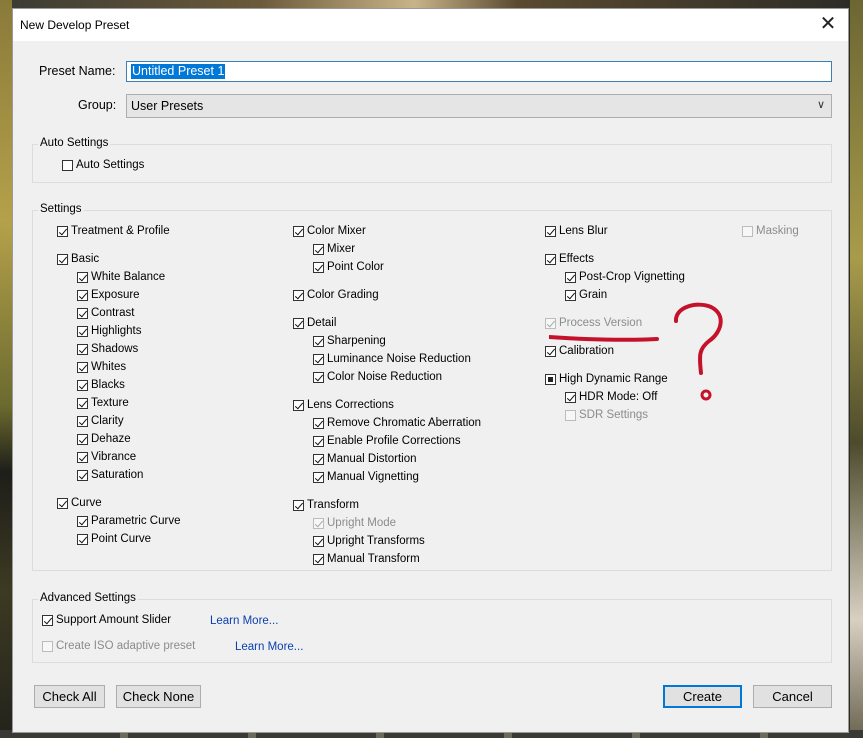  What do you see at coordinates (88, 598) in the screenshot?
I see `advanced-settings-title: Advanced Settings` at bounding box center [88, 598].